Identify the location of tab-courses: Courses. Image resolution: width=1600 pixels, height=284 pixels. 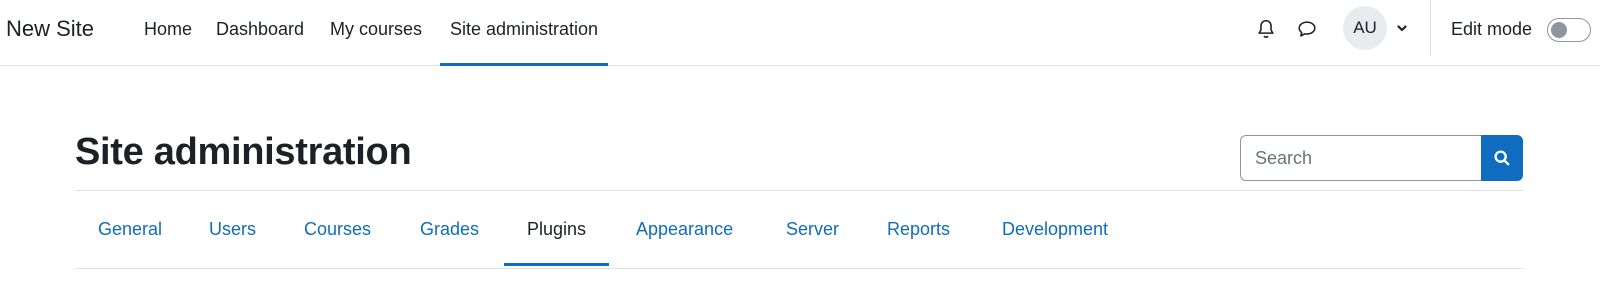
(337, 235).